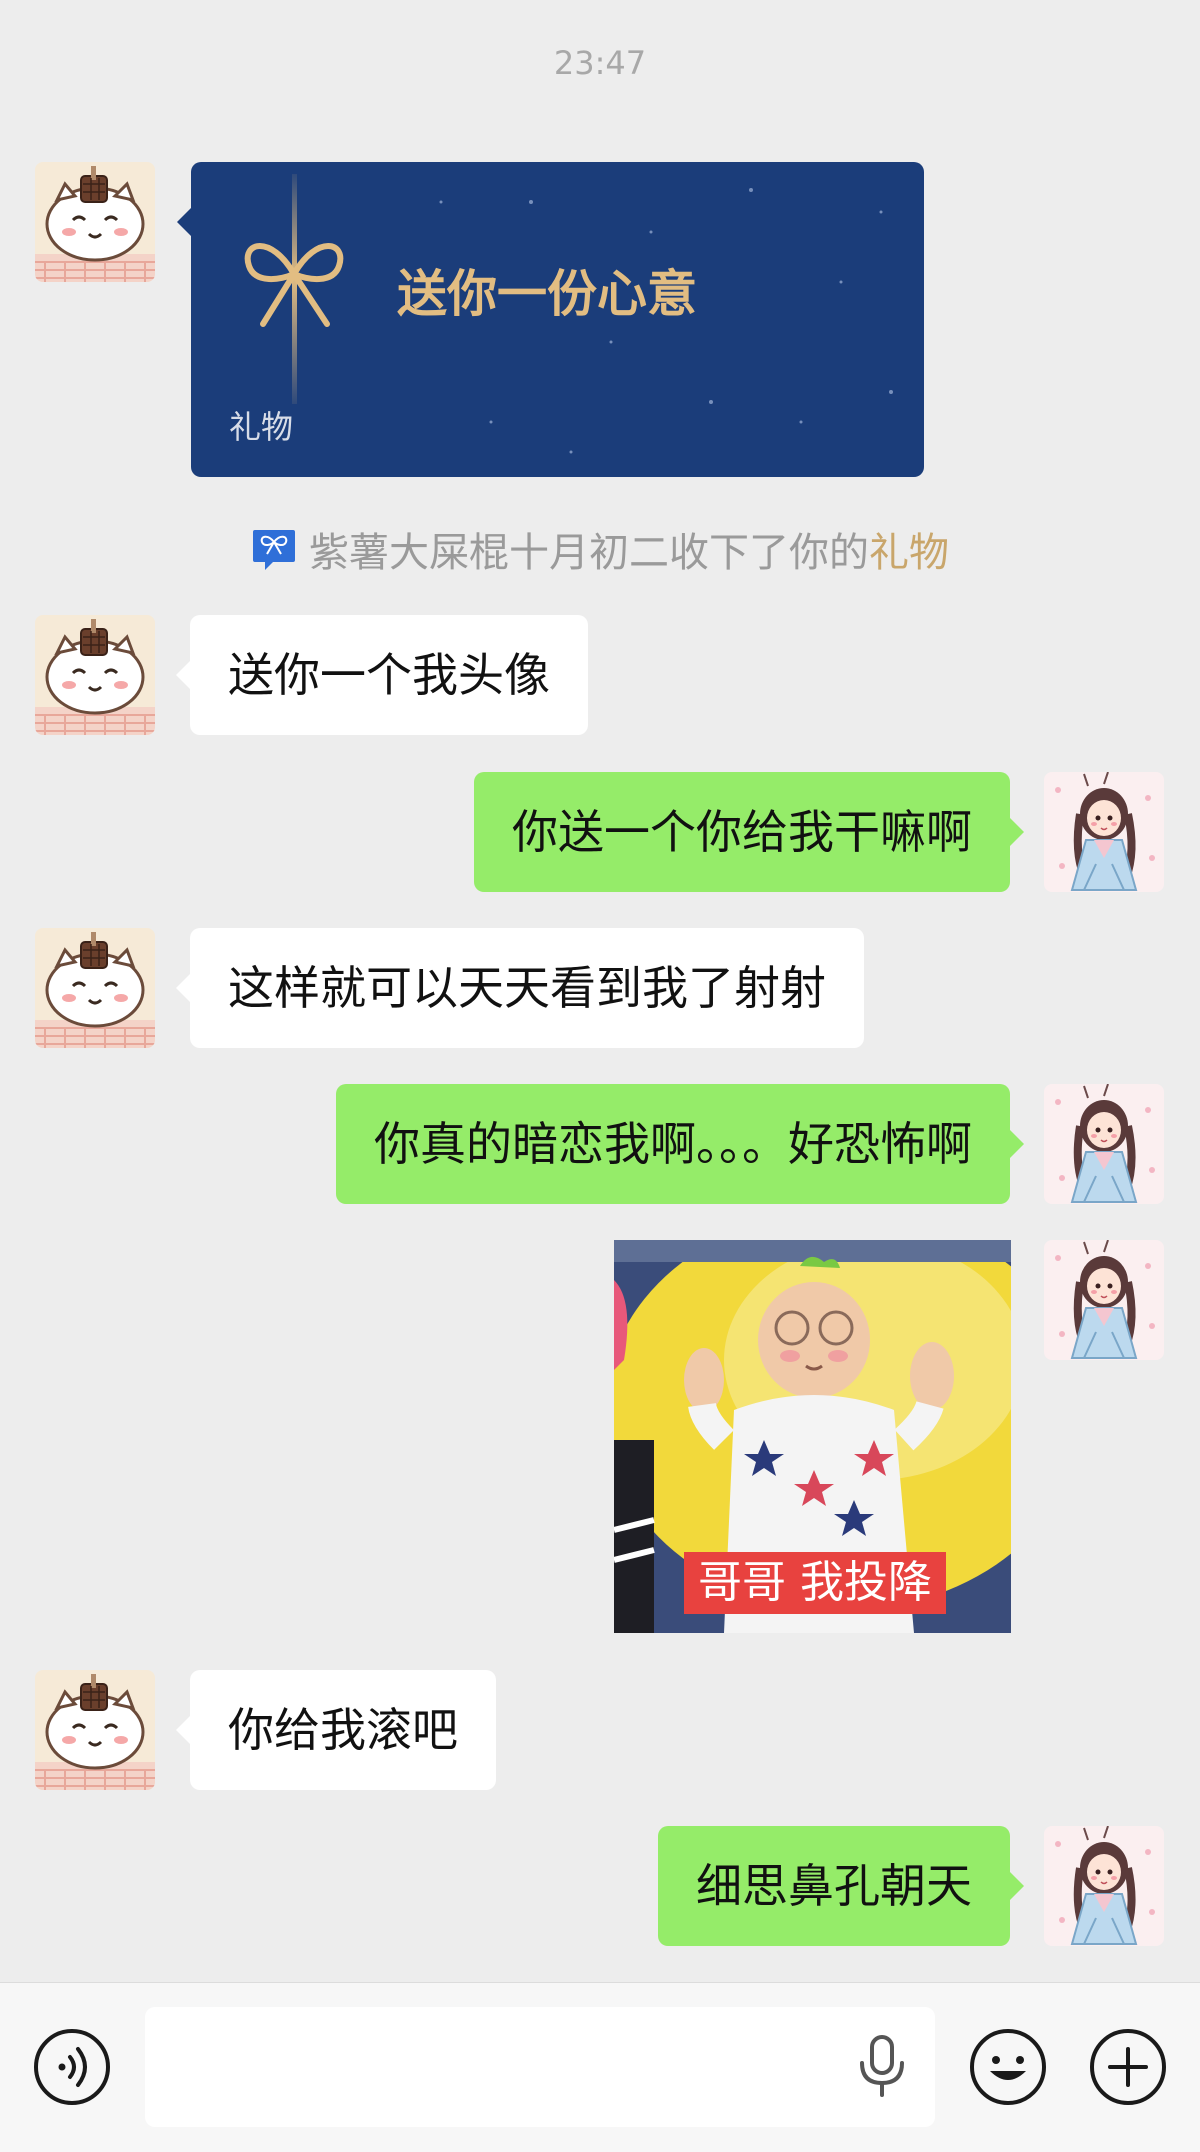 The image size is (1200, 2152). Describe the element at coordinates (184, 222) in the screenshot. I see `gift-card-tail` at that location.